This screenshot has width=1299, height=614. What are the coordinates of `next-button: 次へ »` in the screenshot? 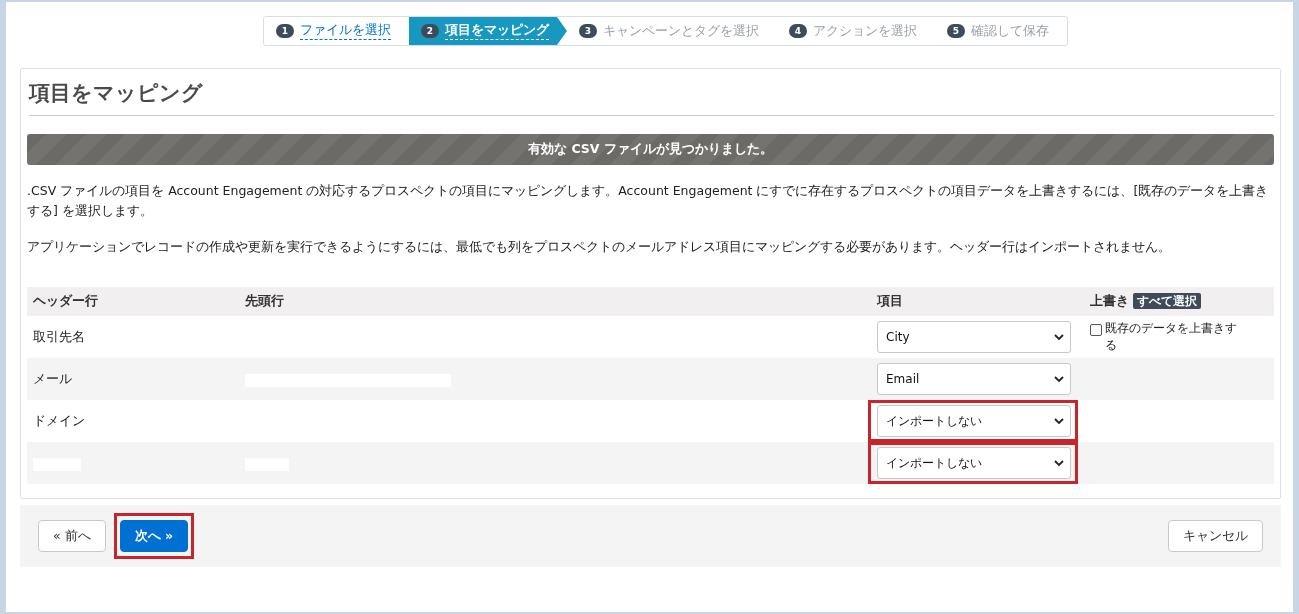 It's located at (154, 536).